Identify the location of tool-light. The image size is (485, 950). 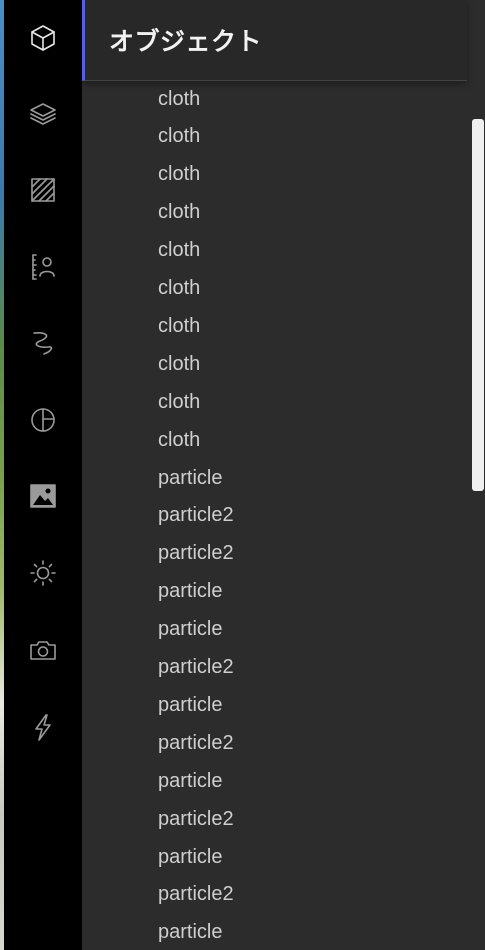
(43, 573).